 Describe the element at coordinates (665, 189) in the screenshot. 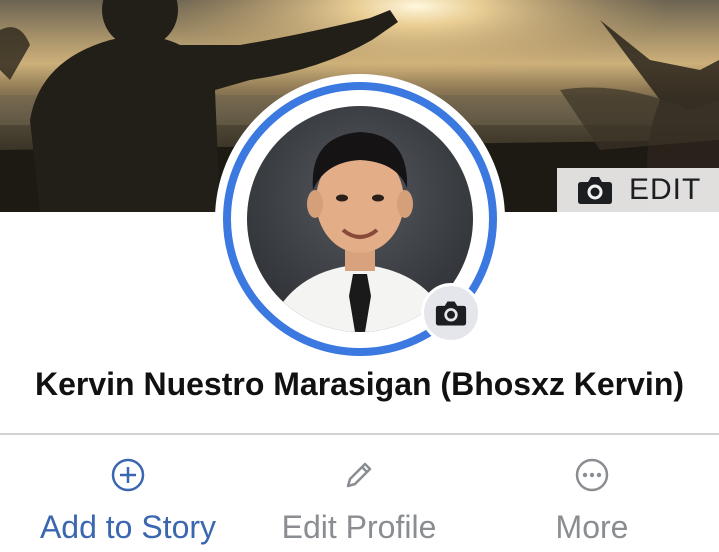

I see `edit-cover-label: EDIT` at that location.